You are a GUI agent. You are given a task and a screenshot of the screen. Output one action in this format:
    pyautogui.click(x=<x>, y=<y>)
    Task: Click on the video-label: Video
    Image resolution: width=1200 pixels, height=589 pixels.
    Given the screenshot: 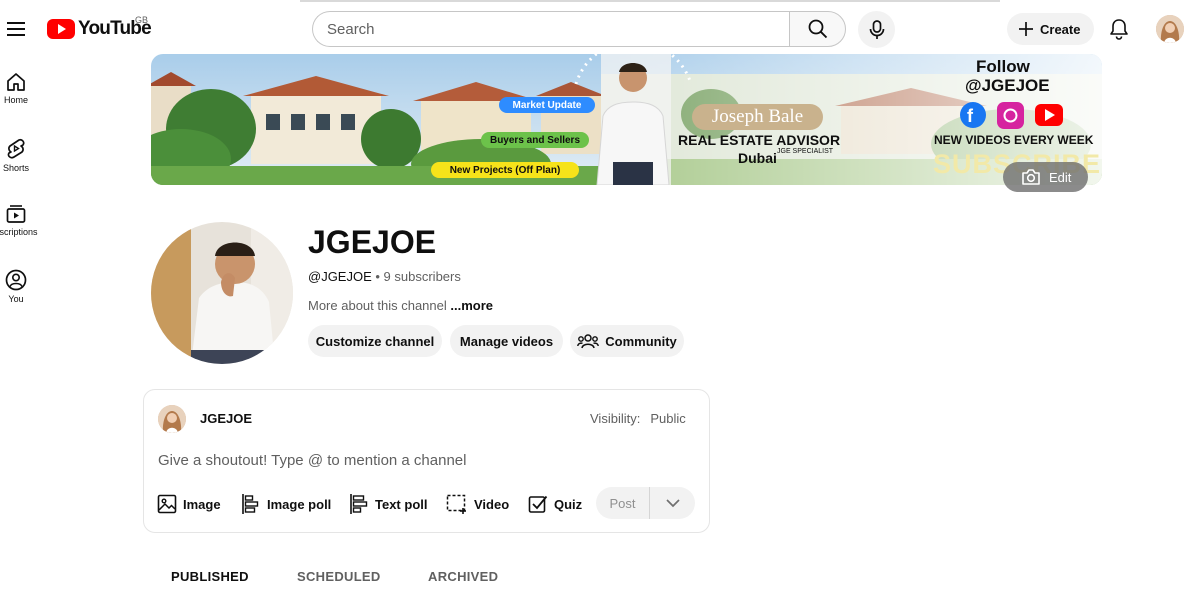 What is the action you would take?
    pyautogui.click(x=492, y=504)
    